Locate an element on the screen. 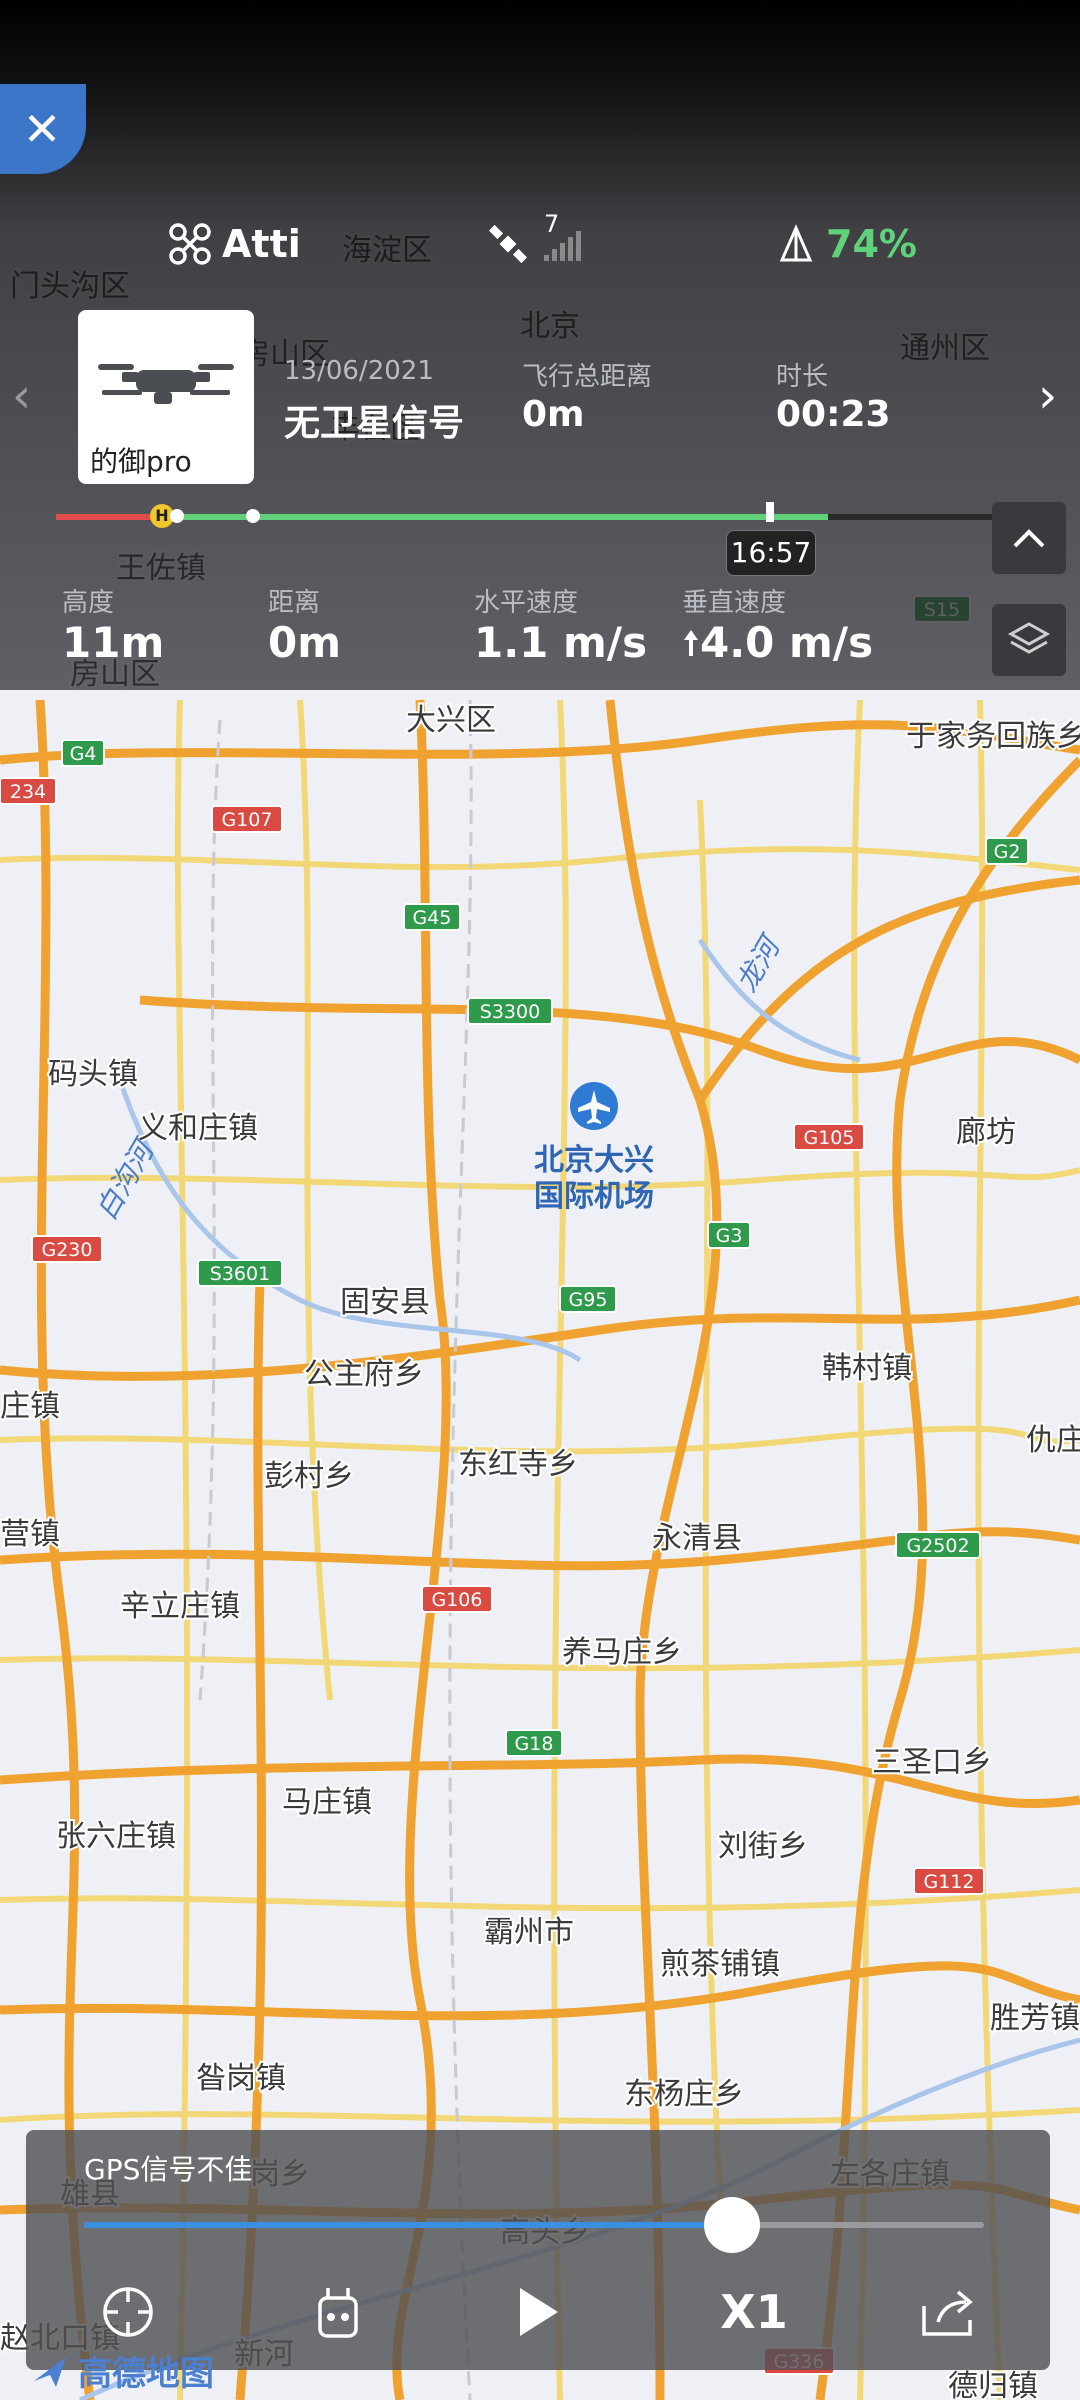  road-shield-label: S3601 is located at coordinates (240, 1274).